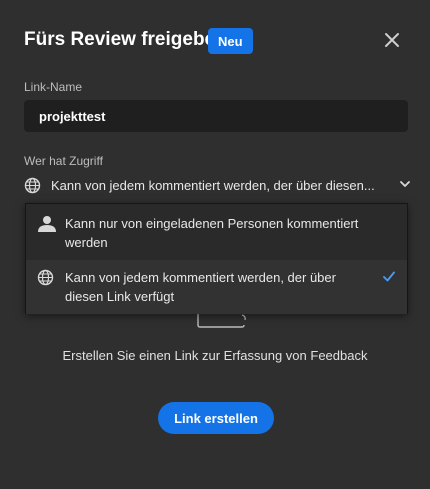 The image size is (430, 489). Describe the element at coordinates (230, 41) in the screenshot. I see `new-badge: Neu` at that location.